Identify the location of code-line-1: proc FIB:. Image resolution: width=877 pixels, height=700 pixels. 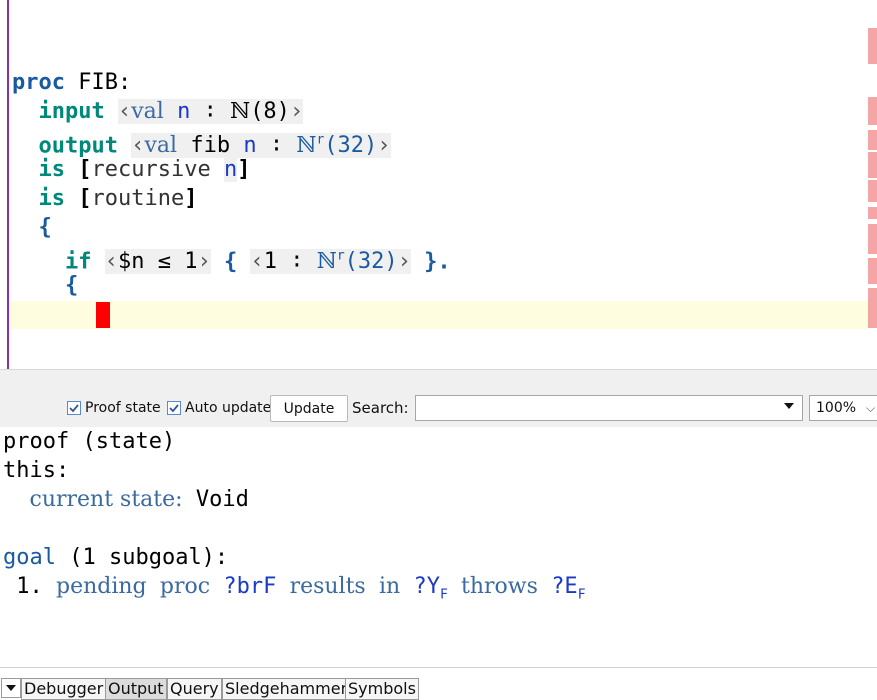
(72, 82).